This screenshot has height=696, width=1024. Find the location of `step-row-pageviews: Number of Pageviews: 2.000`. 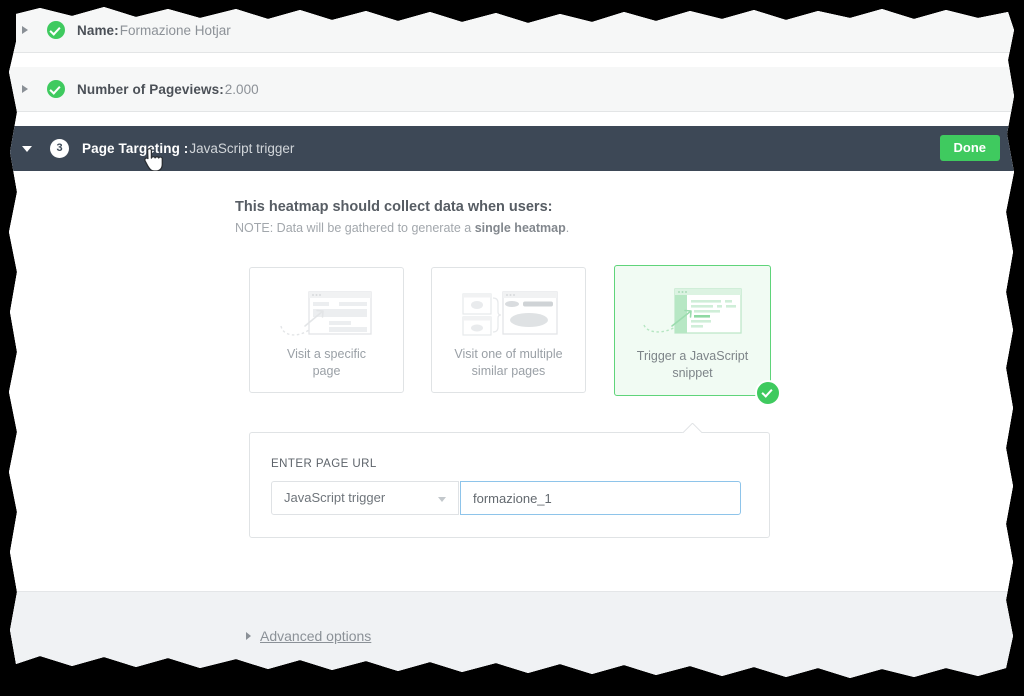

step-row-pageviews: Number of Pageviews: 2.000 is located at coordinates (512, 89).